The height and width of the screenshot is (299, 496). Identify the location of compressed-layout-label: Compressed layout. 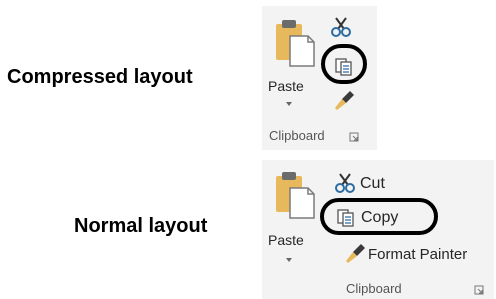
(100, 77).